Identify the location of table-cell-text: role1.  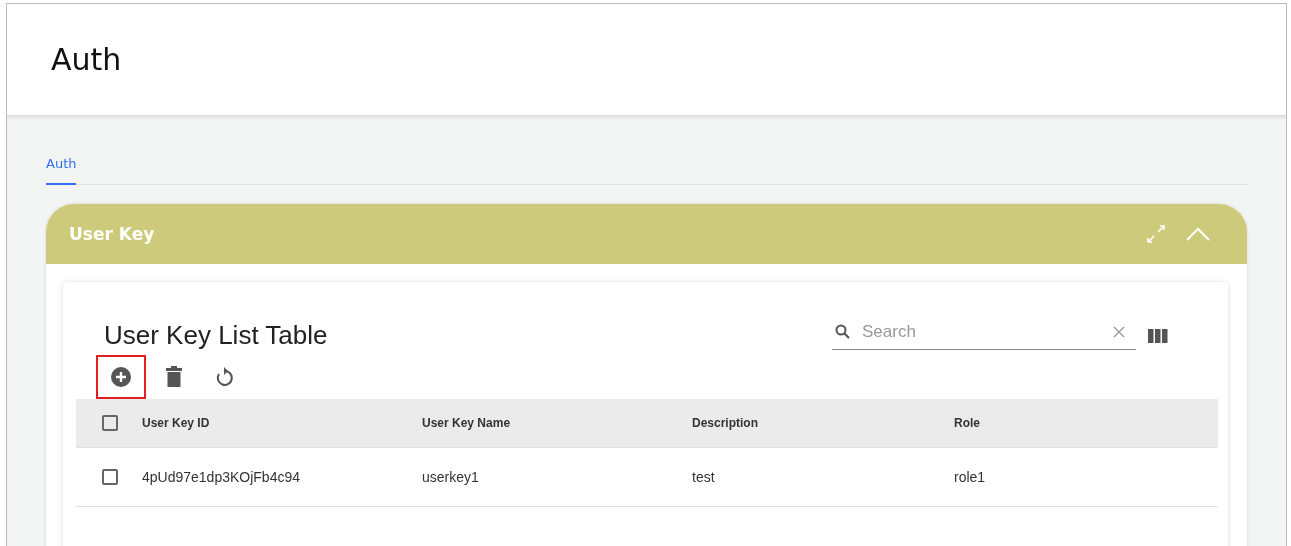
(970, 477).